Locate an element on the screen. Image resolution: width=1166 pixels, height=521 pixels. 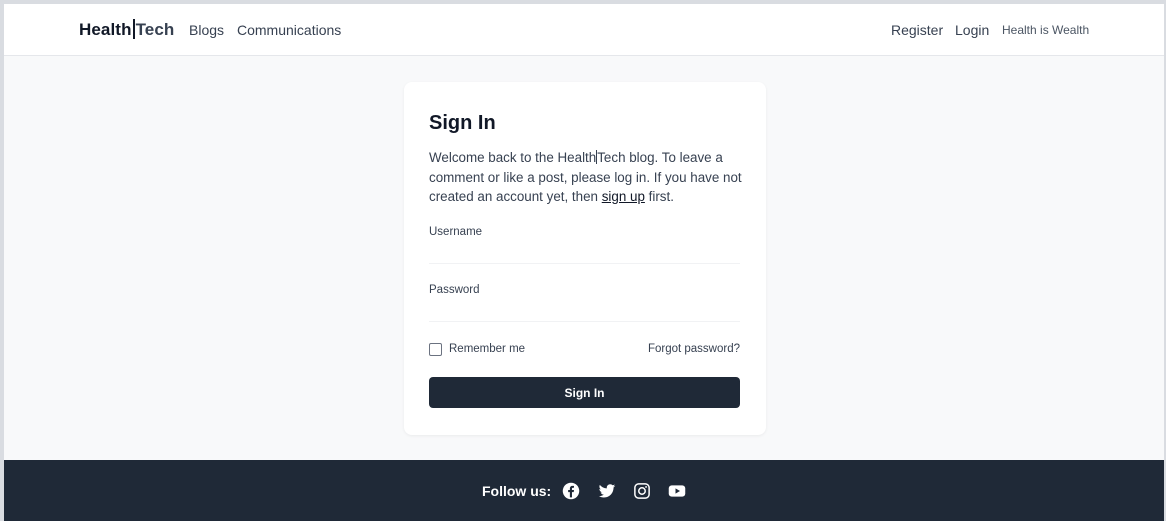
desc-part1: Welcome back to the Health is located at coordinates (513, 157).